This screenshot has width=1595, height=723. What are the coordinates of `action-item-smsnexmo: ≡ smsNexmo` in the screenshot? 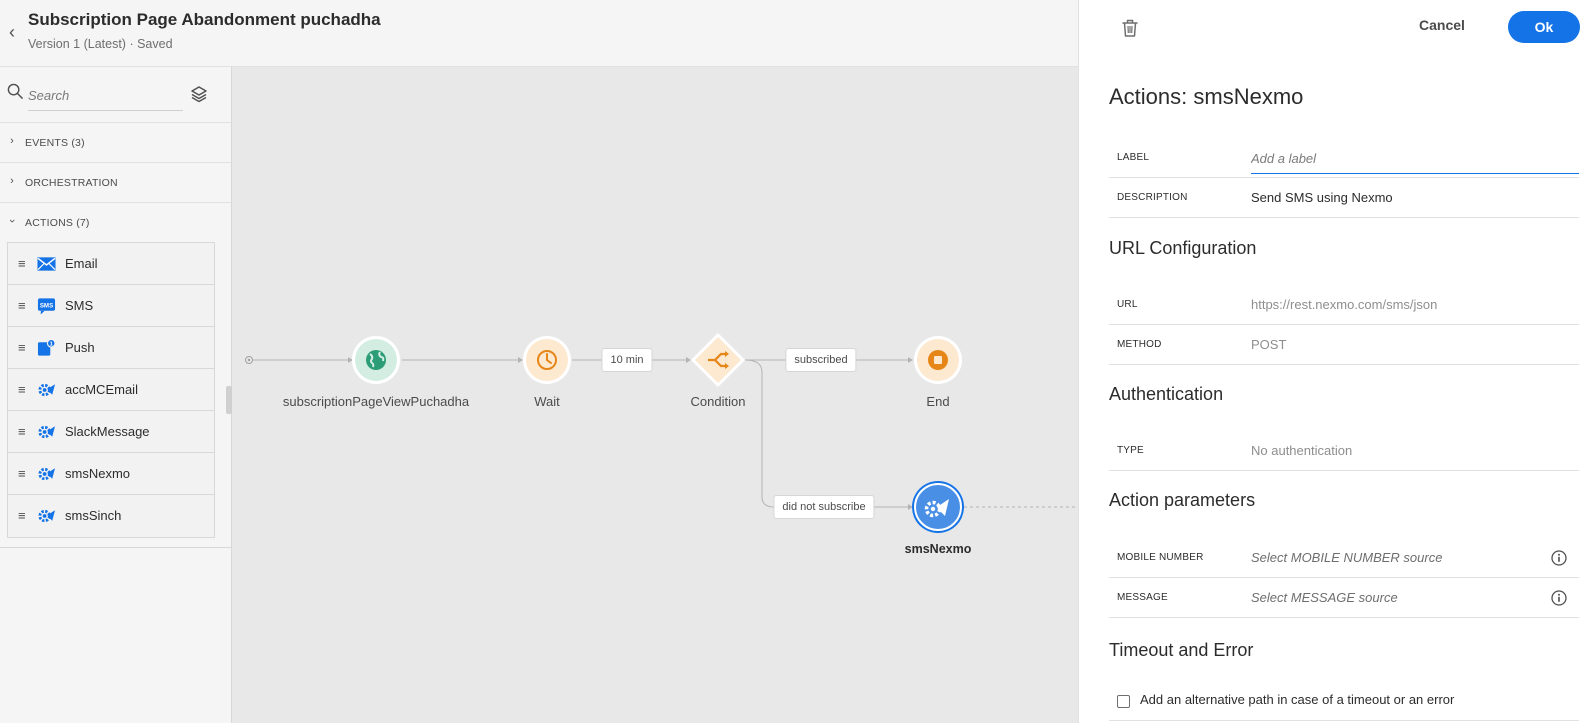 It's located at (111, 474).